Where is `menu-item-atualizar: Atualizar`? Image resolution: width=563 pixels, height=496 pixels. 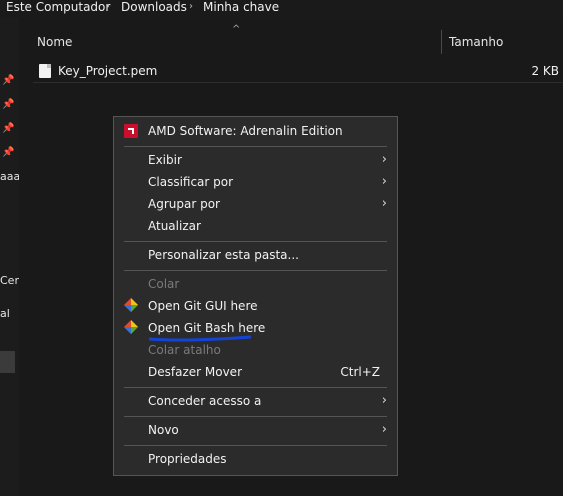 menu-item-atualizar: Atualizar is located at coordinates (255, 226).